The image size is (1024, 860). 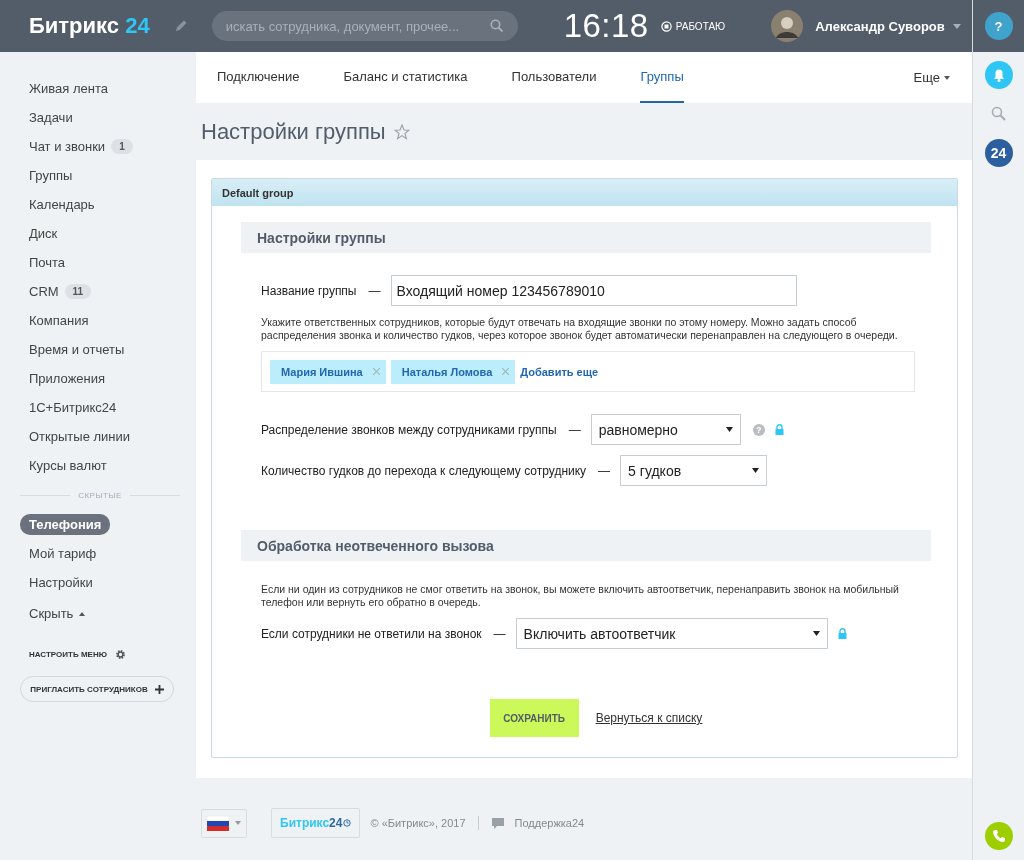 What do you see at coordinates (68, 654) in the screenshot?
I see `configure-menu-link: НАСТРОИТЬ МЕНЮ` at bounding box center [68, 654].